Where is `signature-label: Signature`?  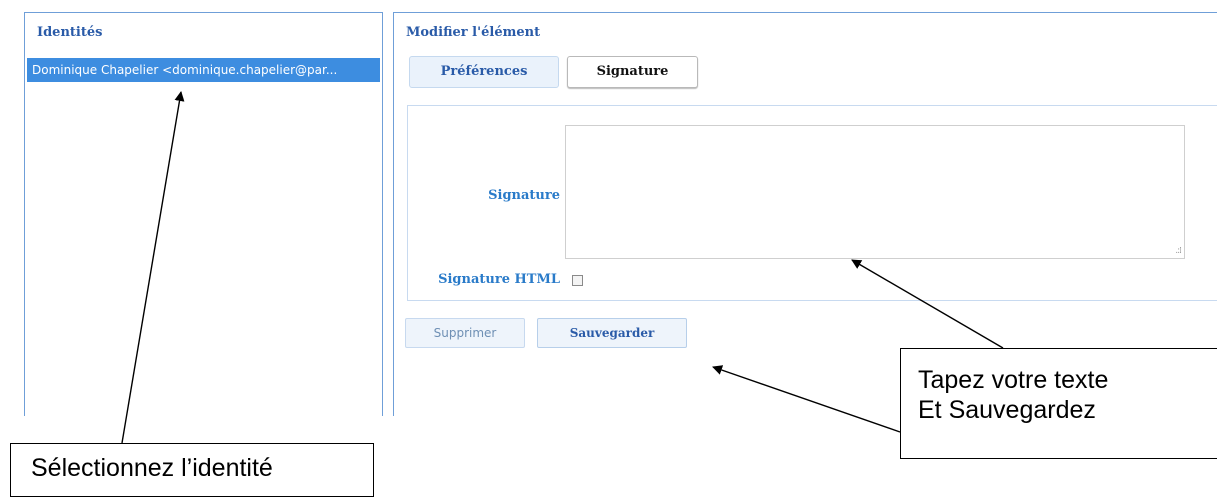
signature-label: Signature is located at coordinates (524, 195).